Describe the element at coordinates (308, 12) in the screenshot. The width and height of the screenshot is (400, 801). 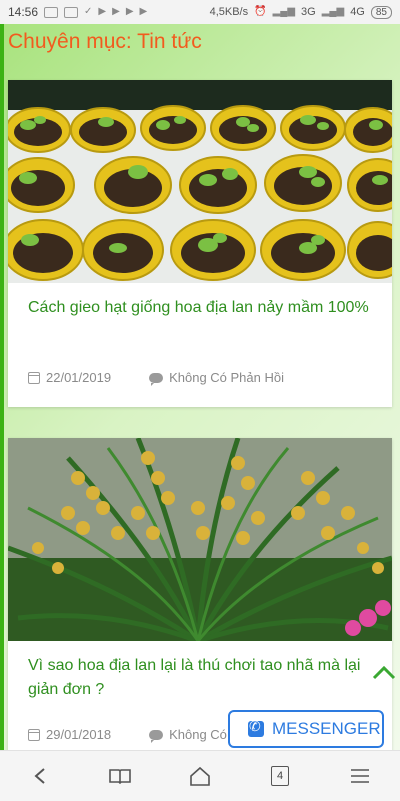
I see `network-3g: 3G` at that location.